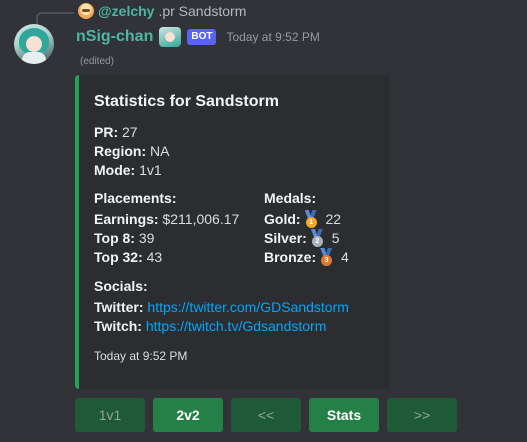  What do you see at coordinates (167, 219) in the screenshot?
I see `earnings-field: Earnings: $211,006.17` at bounding box center [167, 219].